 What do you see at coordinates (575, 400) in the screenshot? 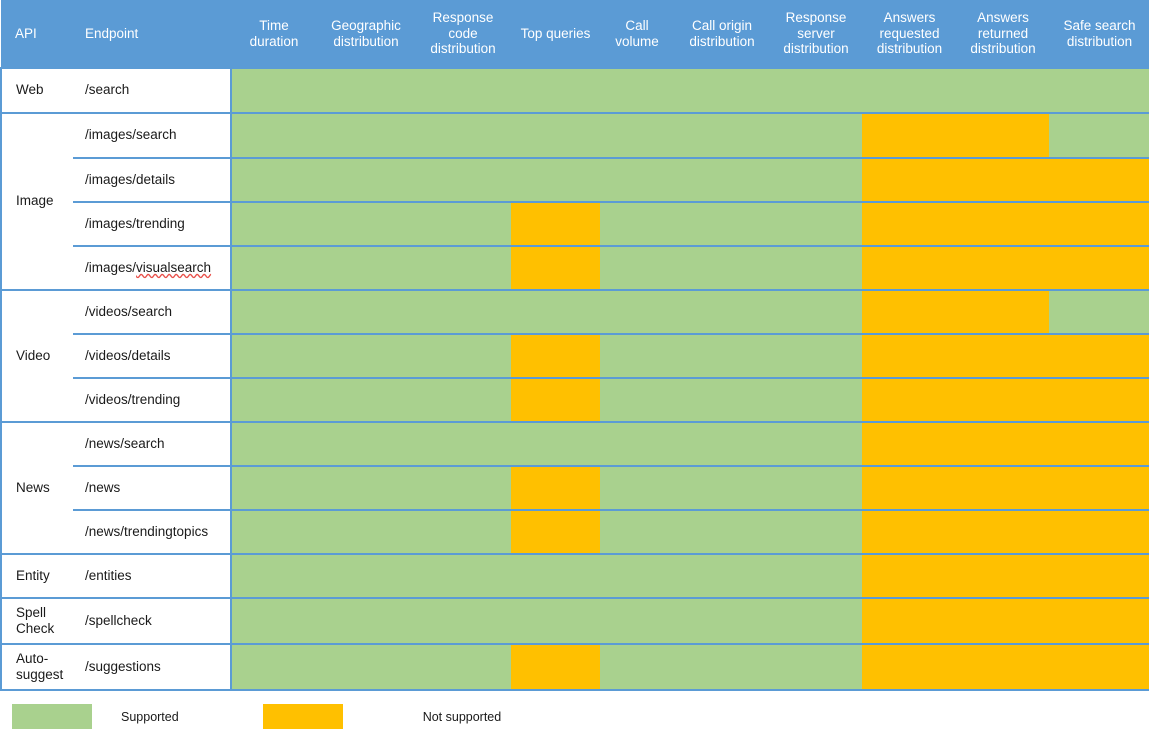
I see `table-row: /videos/trending` at bounding box center [575, 400].